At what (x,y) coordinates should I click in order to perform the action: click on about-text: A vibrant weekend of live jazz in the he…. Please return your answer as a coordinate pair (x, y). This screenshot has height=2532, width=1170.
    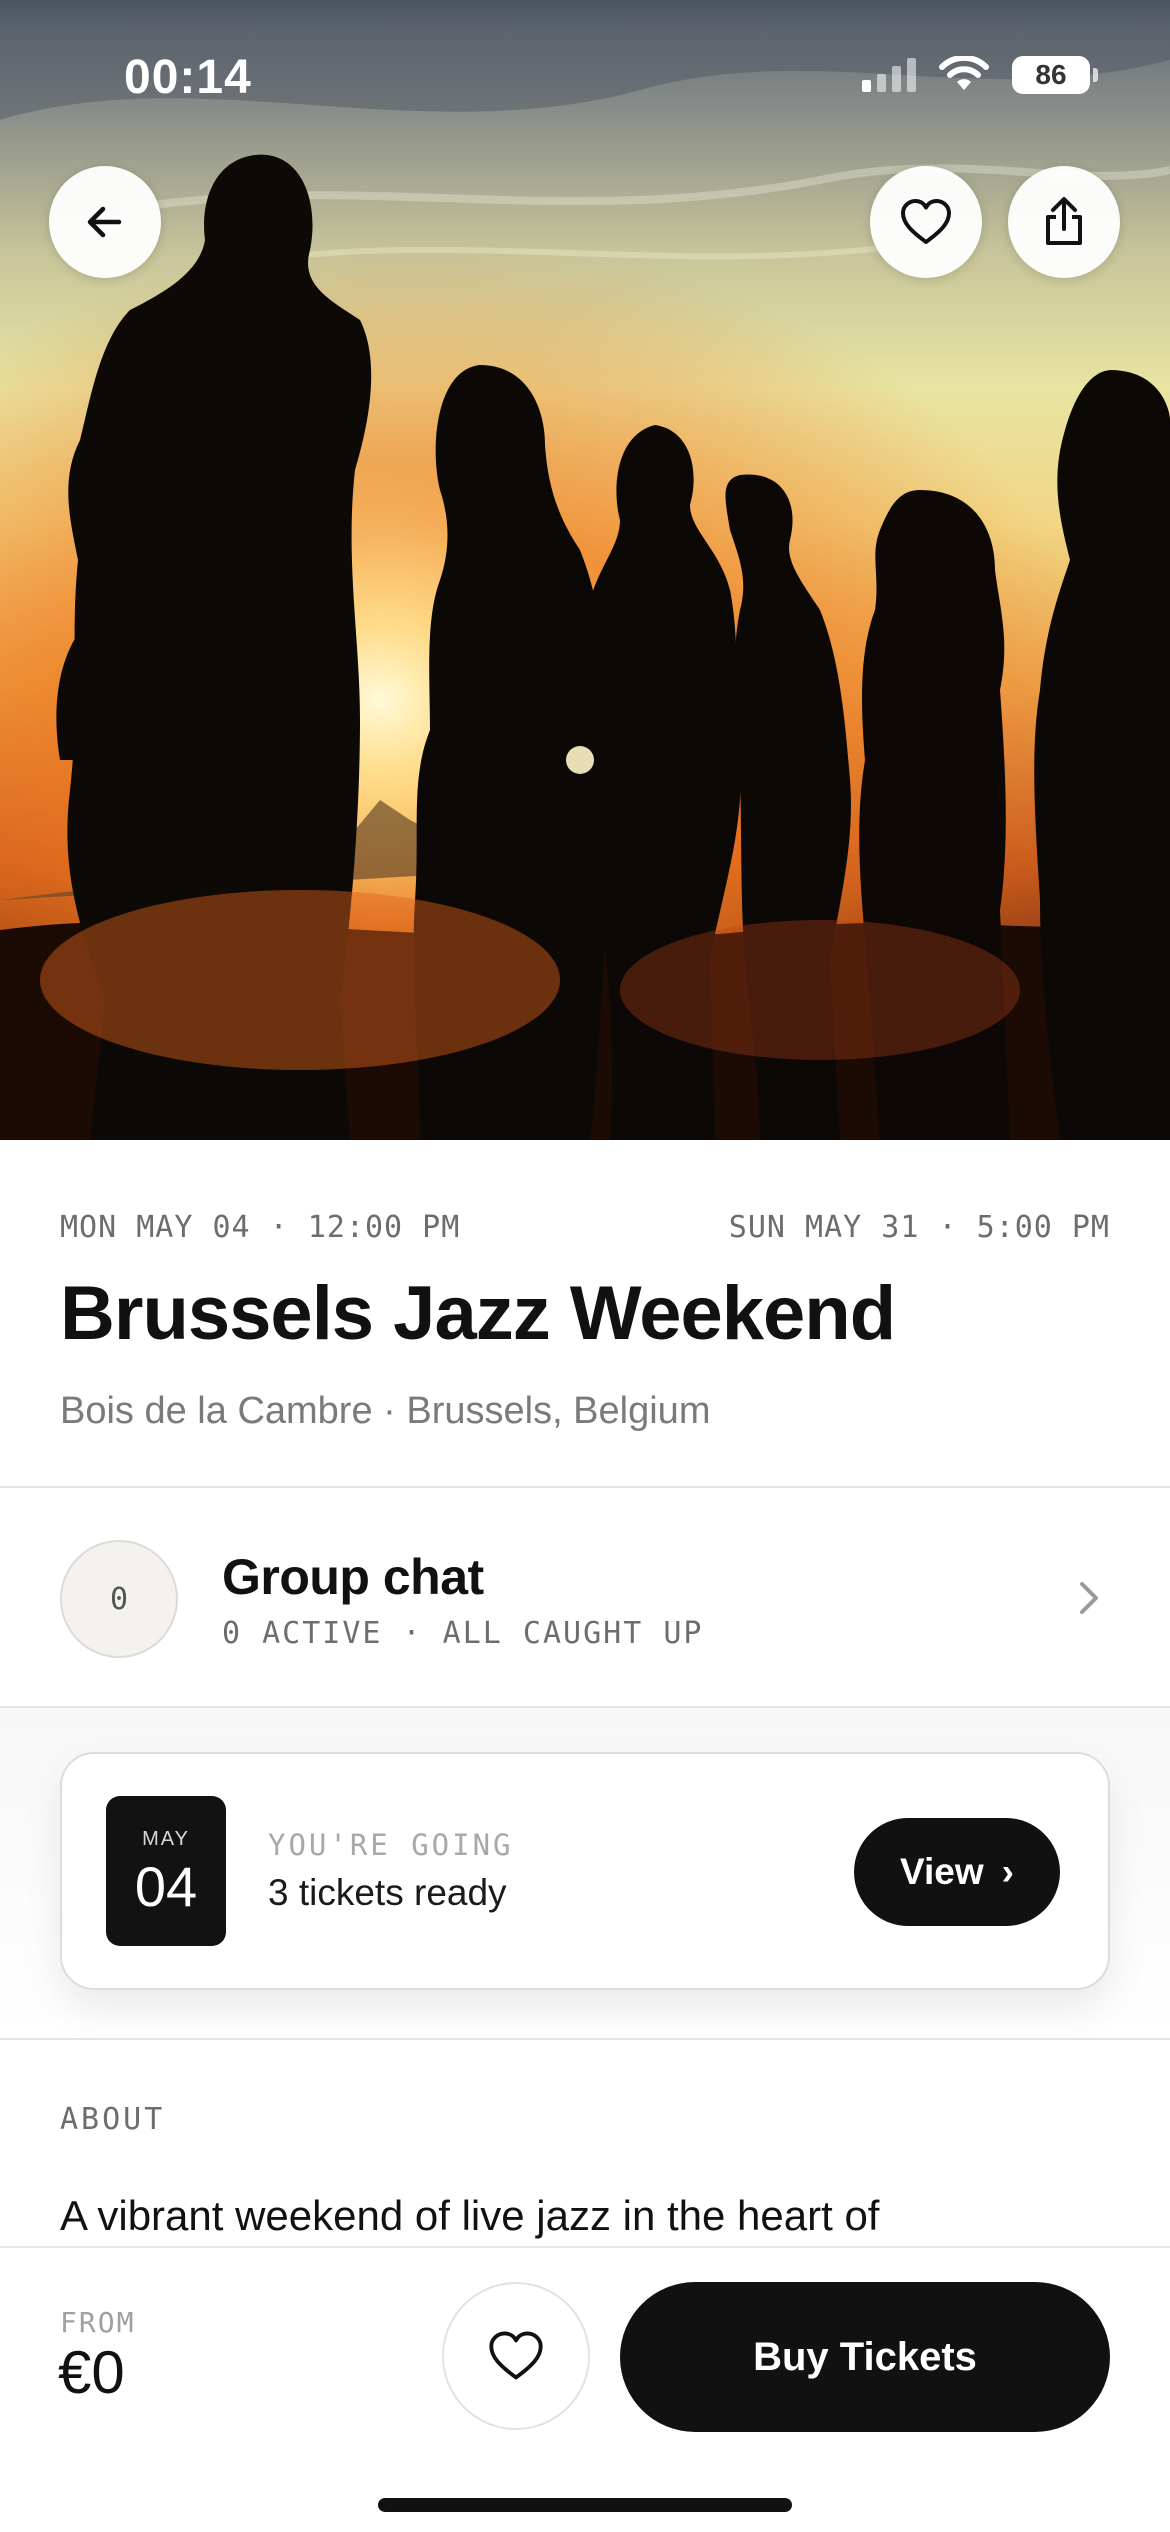
    Looking at the image, I should click on (470, 2215).